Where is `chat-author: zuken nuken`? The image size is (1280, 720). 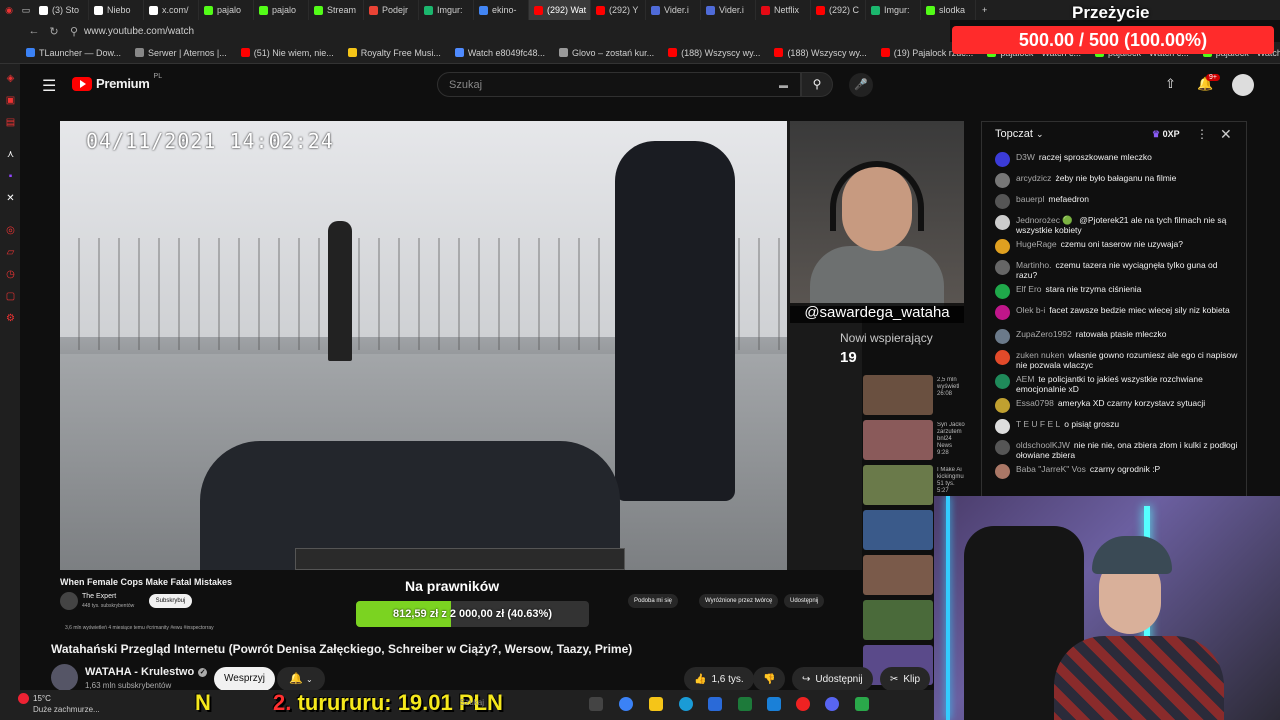
chat-author: zuken nuken is located at coordinates (1040, 355).